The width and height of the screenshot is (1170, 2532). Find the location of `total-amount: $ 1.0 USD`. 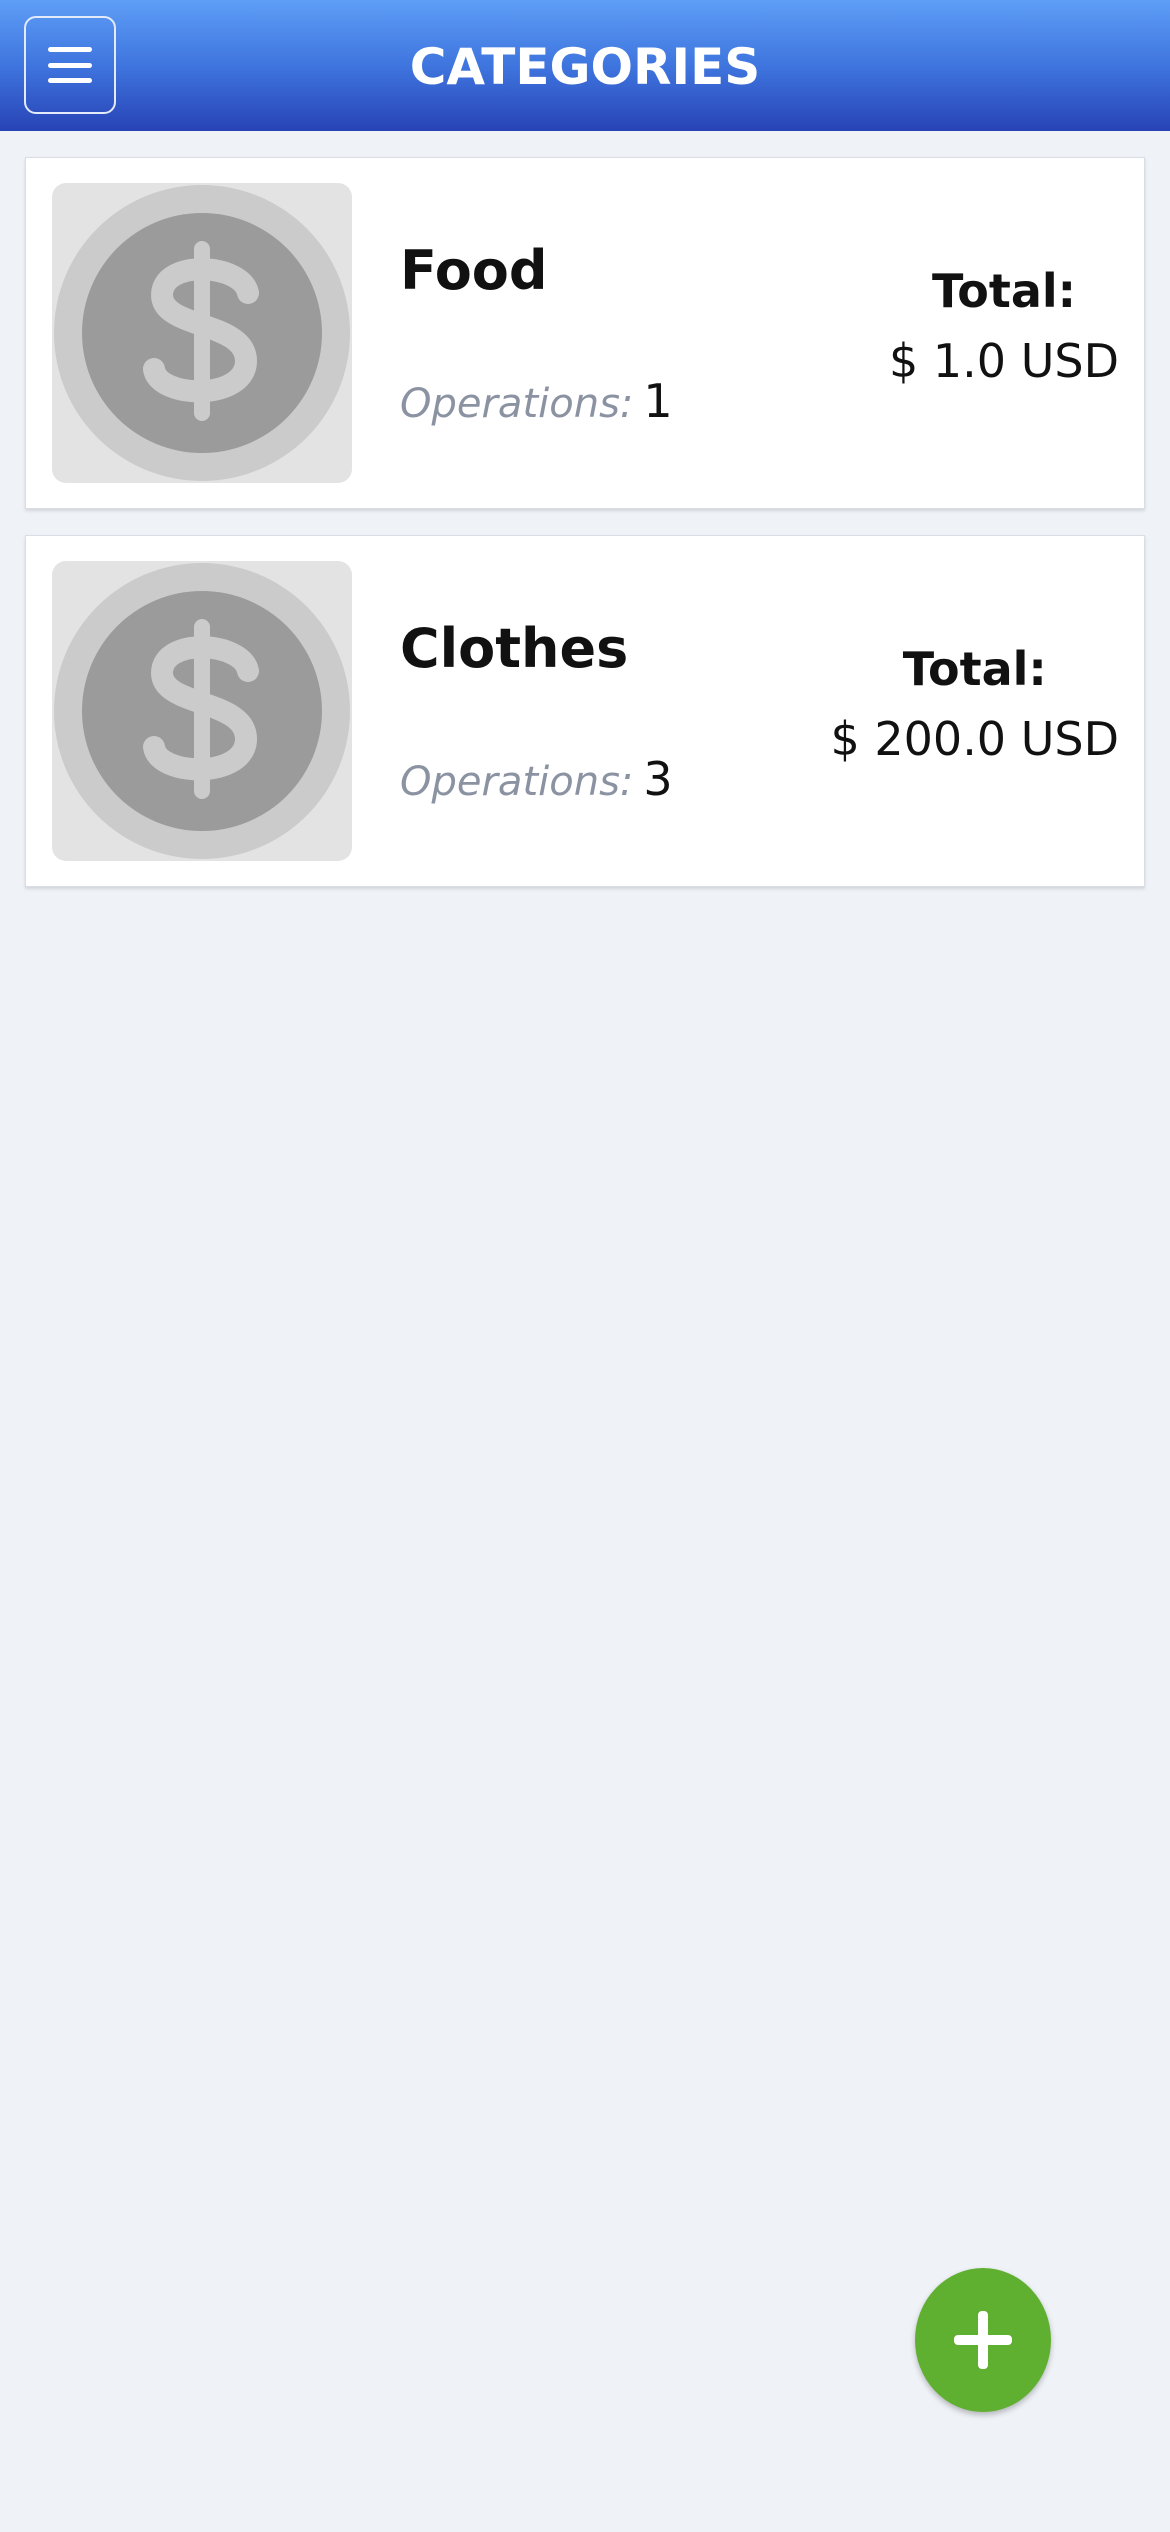

total-amount: $ 1.0 USD is located at coordinates (1004, 361).